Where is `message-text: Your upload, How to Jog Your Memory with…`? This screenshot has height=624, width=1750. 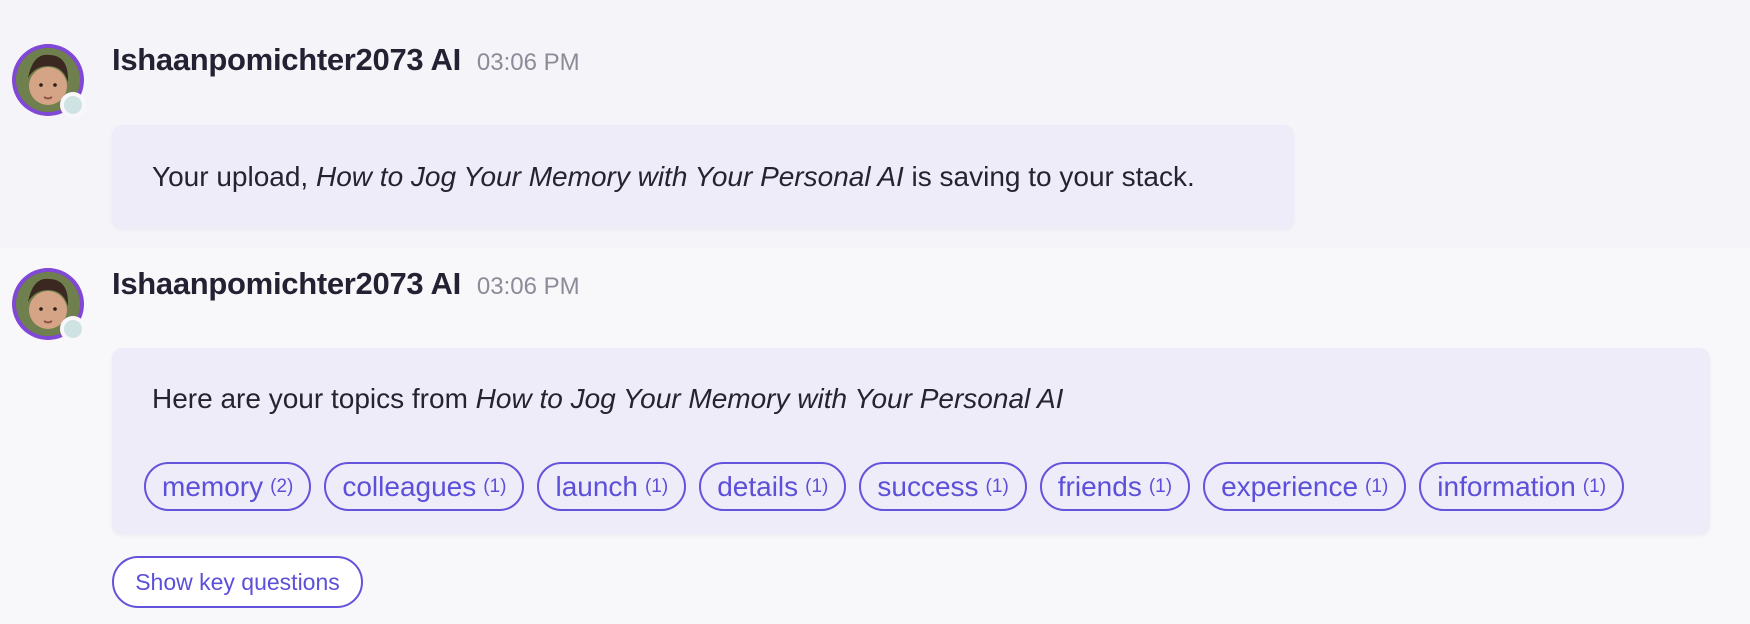
message-text: Your upload, How to Jog Your Memory with… is located at coordinates (673, 177).